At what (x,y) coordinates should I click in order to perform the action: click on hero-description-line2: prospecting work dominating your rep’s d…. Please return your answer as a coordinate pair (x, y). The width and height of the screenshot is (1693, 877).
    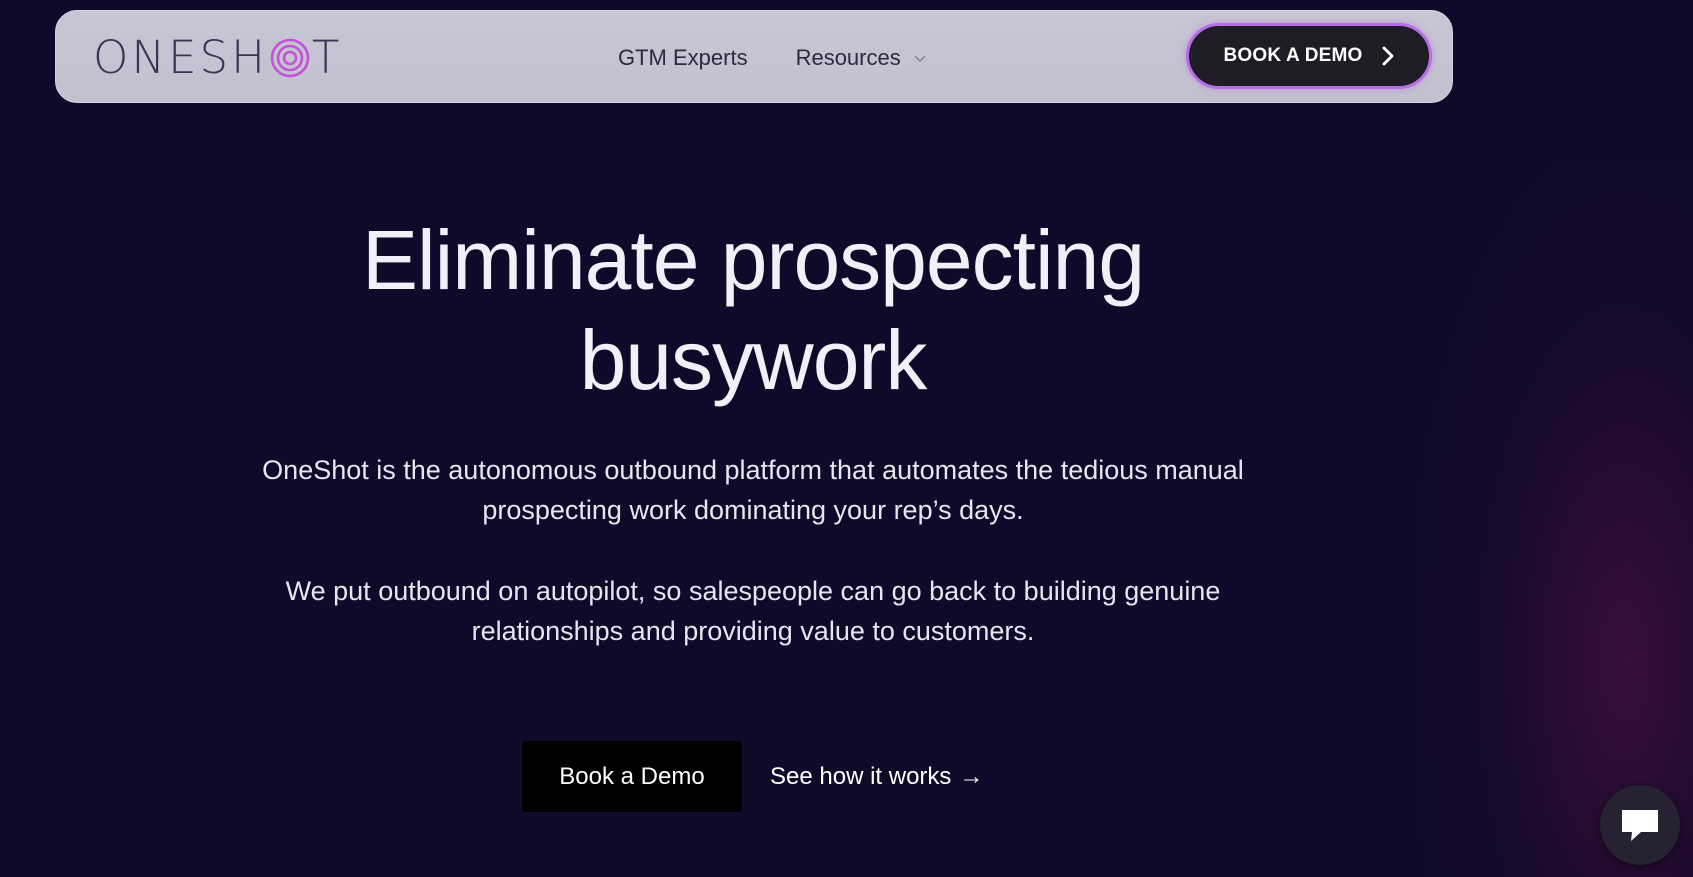
    Looking at the image, I should click on (753, 510).